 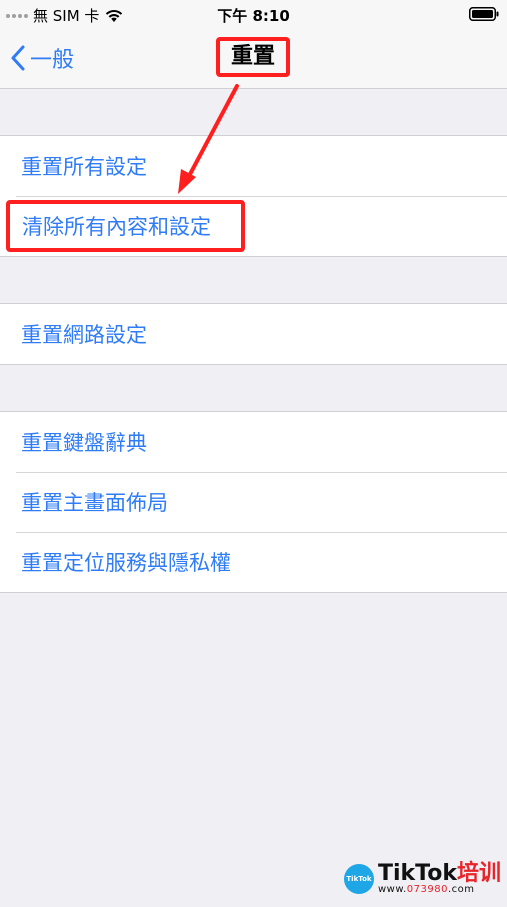 I want to click on reset-group-2: 重置網路設定, so click(x=253, y=334).